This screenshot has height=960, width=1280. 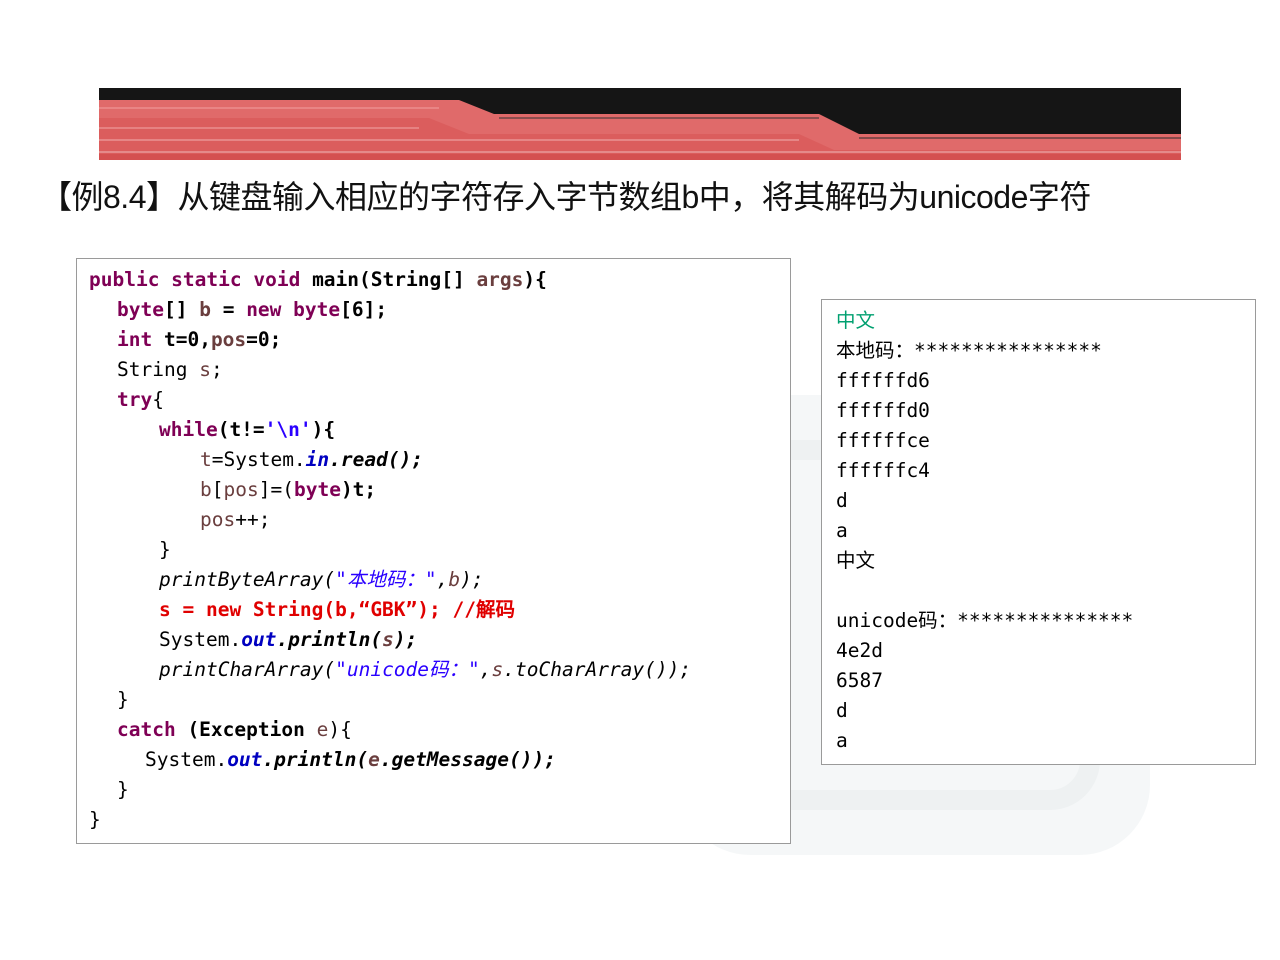 What do you see at coordinates (350, 759) in the screenshot?
I see `code-line-17: System.out.println(e.getMessage());` at bounding box center [350, 759].